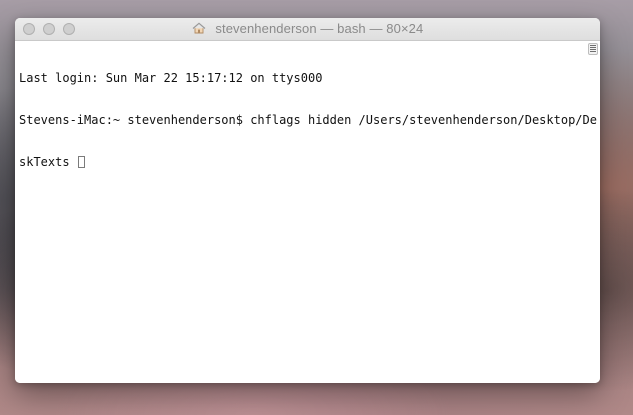 This screenshot has width=633, height=415. I want to click on terminal-line: skTexts, so click(44, 162).